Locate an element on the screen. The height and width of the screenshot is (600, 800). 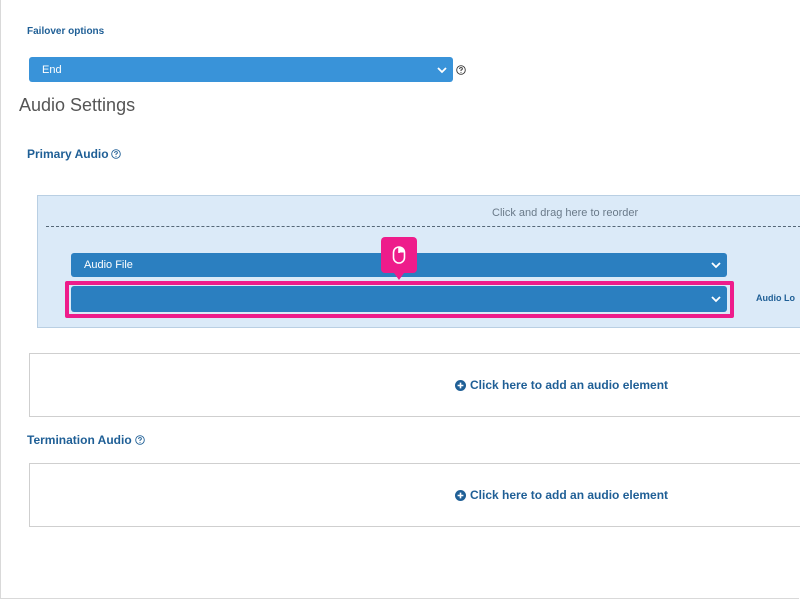
drag-divider is located at coordinates (423, 226).